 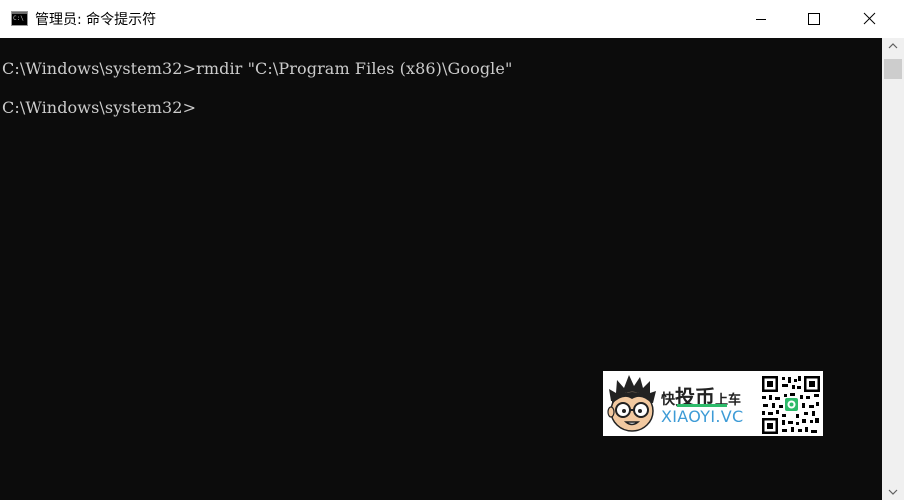 I want to click on chevron-up-icon, so click(x=893, y=46).